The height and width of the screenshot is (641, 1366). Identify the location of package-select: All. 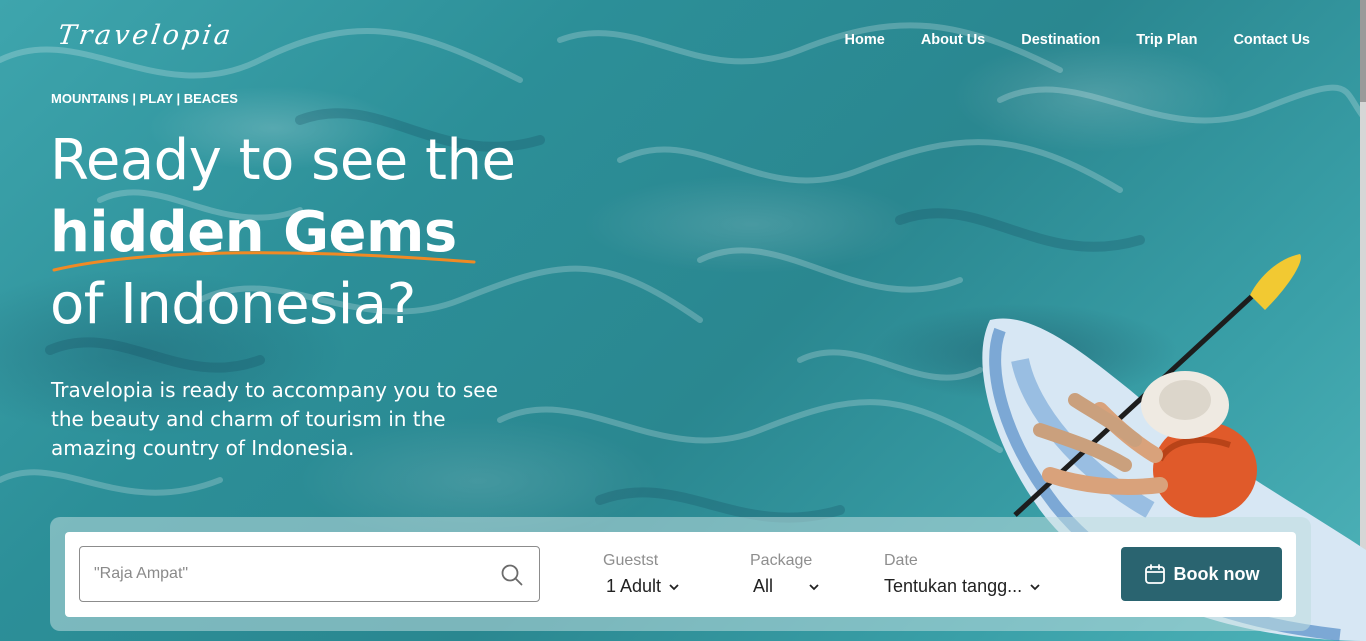
(786, 586).